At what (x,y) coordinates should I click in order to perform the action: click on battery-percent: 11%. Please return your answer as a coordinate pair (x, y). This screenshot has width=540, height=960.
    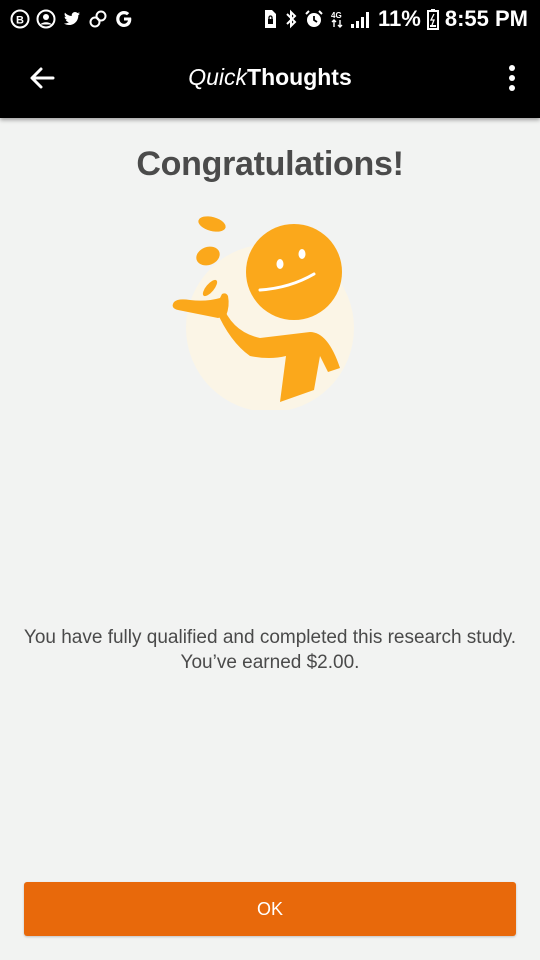
    Looking at the image, I should click on (399, 18).